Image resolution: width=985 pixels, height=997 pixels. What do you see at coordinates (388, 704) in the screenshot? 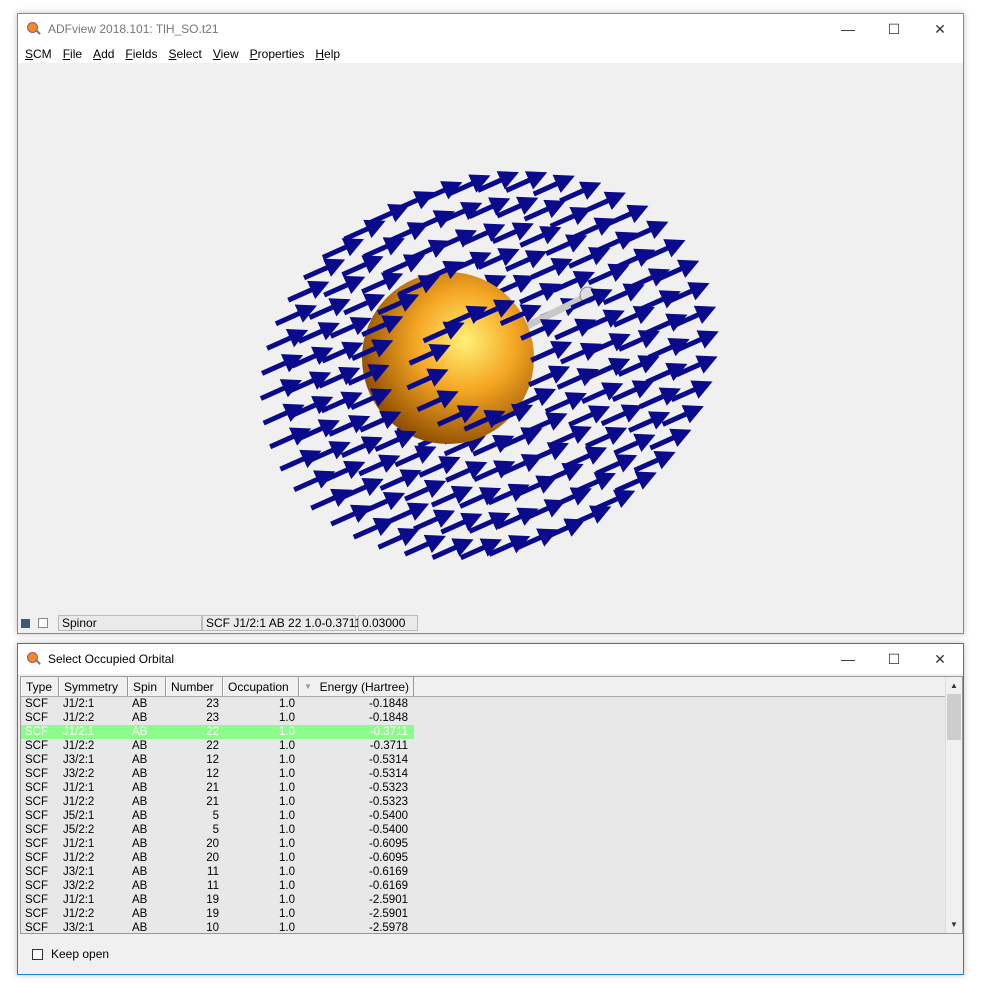
I see `cell-energy: -0.1848` at bounding box center [388, 704].